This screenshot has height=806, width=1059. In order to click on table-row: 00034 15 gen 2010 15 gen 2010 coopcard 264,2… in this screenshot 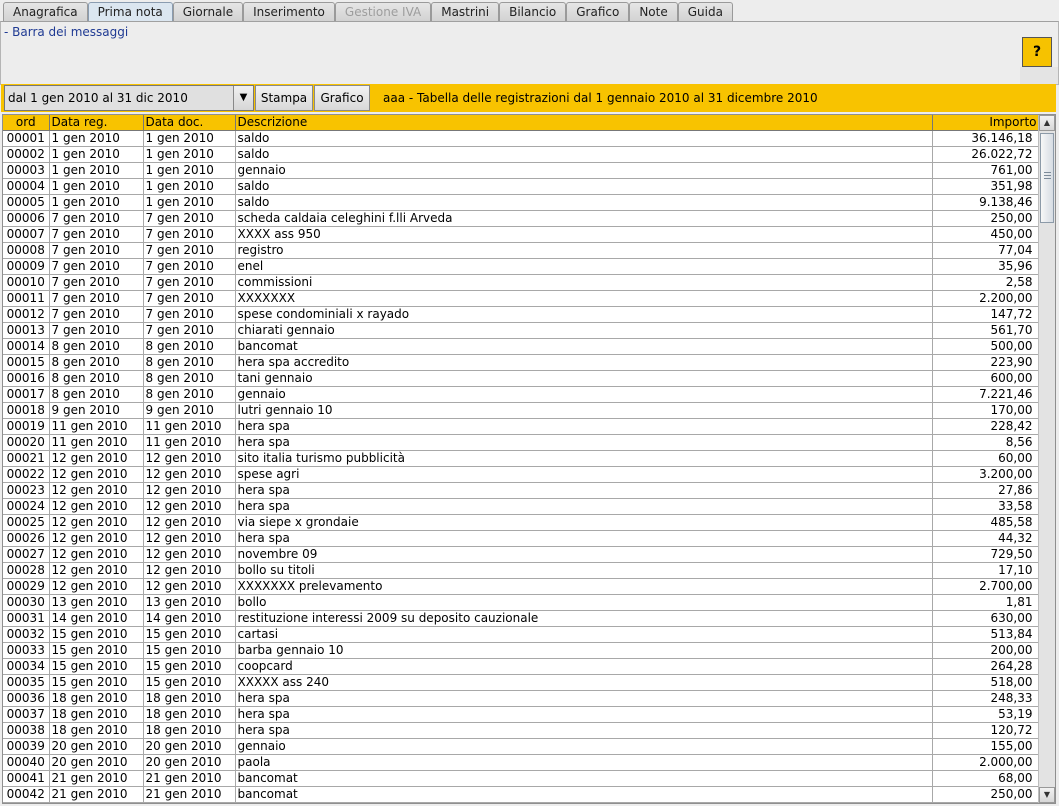, I will do `click(521, 666)`.